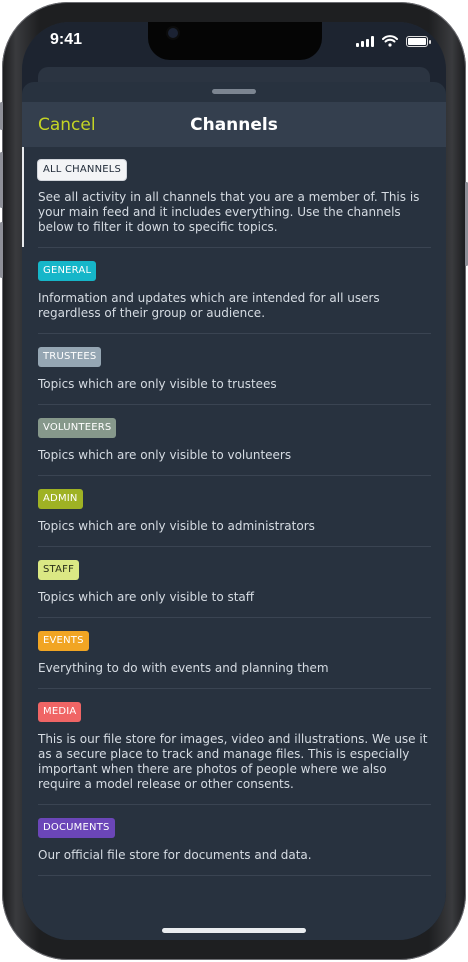 Image resolution: width=468 pixels, height=962 pixels. Describe the element at coordinates (82, 170) in the screenshot. I see `channel-tag: ALL CHANNELS` at that location.